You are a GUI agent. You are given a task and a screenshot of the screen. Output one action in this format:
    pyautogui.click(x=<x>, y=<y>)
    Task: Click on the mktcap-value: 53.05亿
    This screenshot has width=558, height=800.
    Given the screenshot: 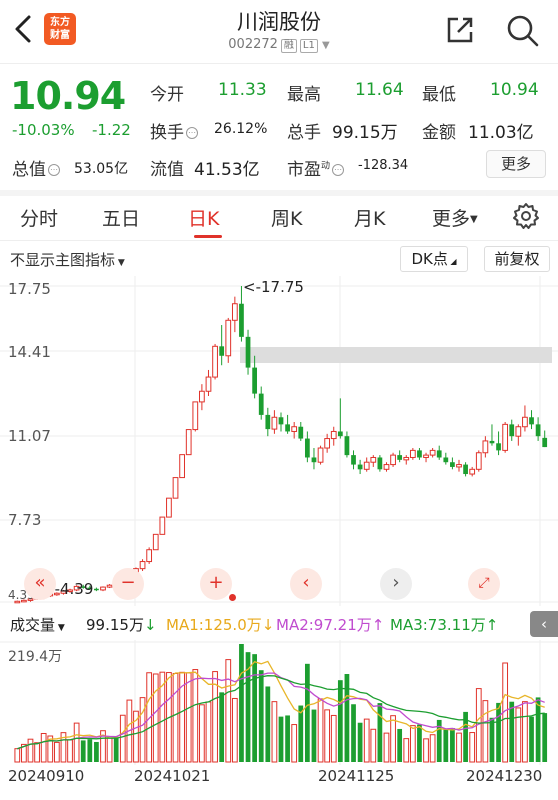 What is the action you would take?
    pyautogui.click(x=101, y=169)
    